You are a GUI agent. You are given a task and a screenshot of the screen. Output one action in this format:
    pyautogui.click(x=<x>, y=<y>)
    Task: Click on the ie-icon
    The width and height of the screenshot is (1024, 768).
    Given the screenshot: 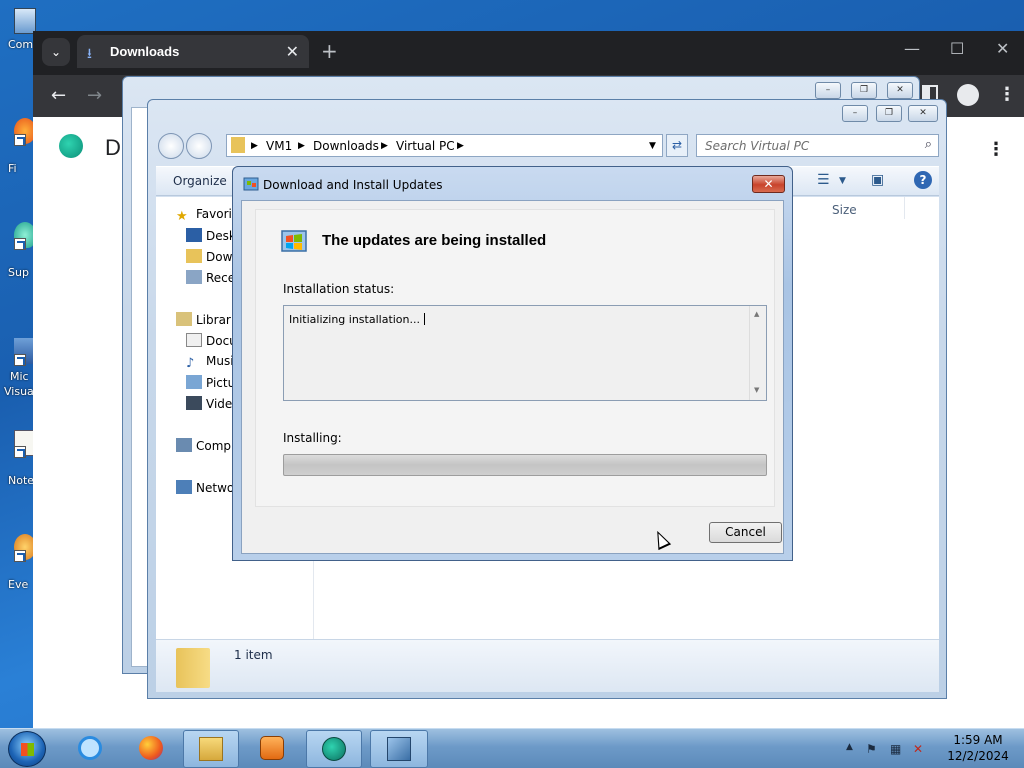 What is the action you would take?
    pyautogui.click(x=90, y=748)
    